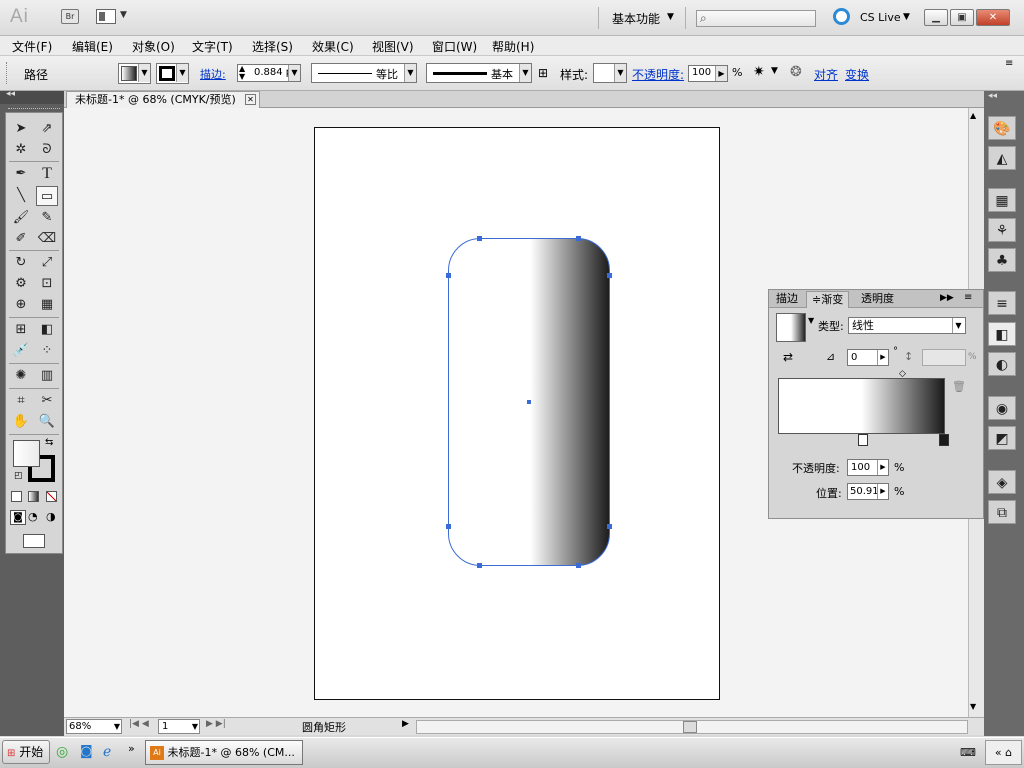 The image size is (1024, 768). Describe the element at coordinates (993, 17) in the screenshot. I see `close-button: ✕` at that location.